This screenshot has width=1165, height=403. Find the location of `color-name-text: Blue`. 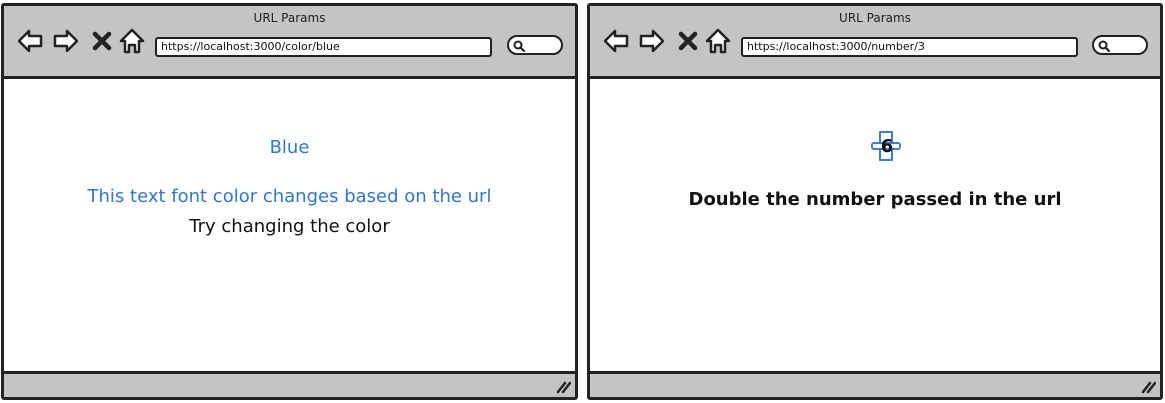

color-name-text: Blue is located at coordinates (289, 147).